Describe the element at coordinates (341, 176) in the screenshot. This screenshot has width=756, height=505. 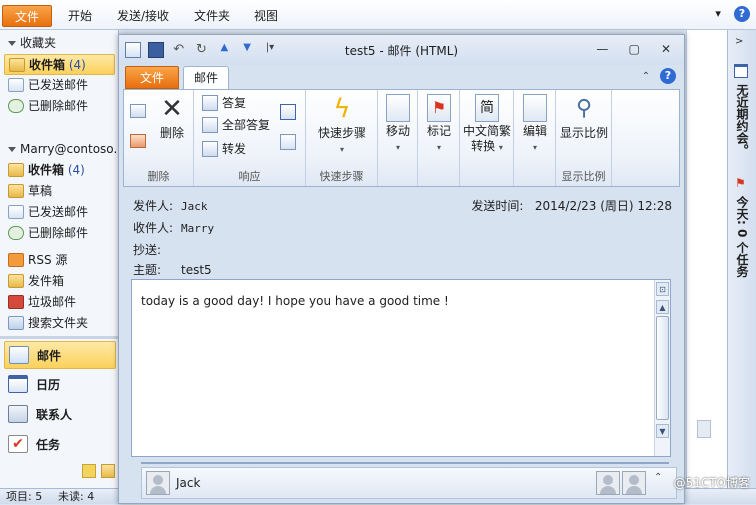
I see `group-label-quicksteps: 快速步骤` at that location.